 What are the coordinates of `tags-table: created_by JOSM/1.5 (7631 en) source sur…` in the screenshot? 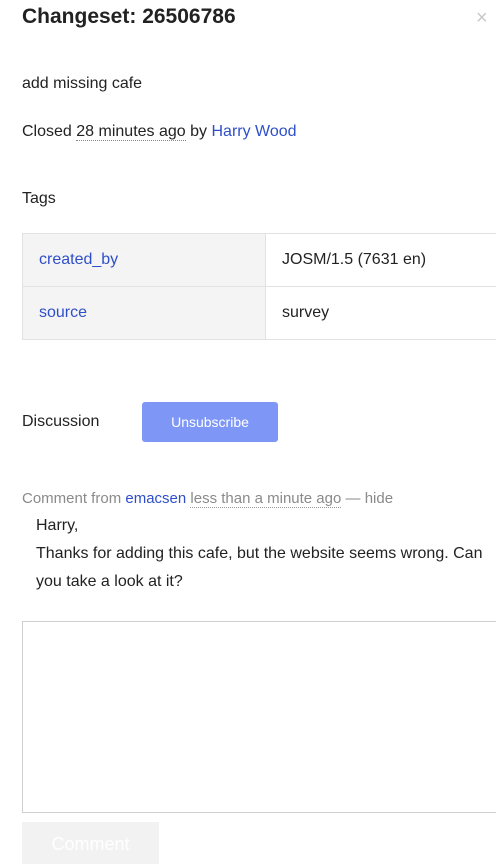 It's located at (259, 286).